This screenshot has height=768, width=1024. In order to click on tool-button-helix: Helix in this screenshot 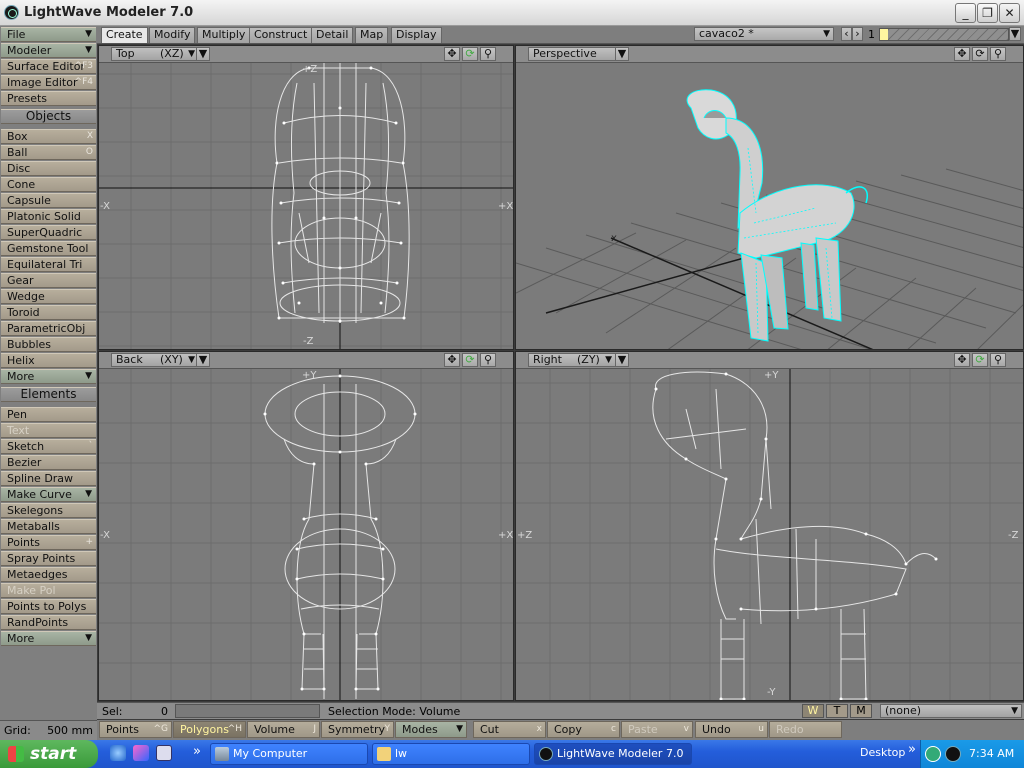, I will do `click(48, 360)`.